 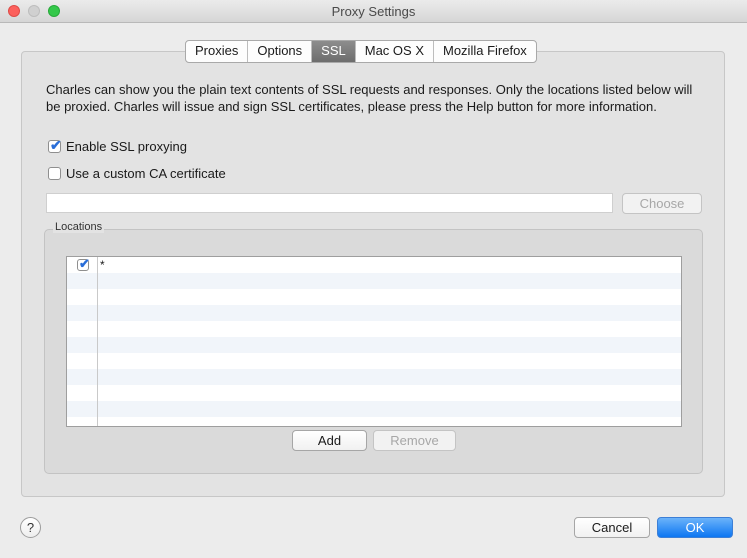 I want to click on locations-title: Locations, so click(x=79, y=227).